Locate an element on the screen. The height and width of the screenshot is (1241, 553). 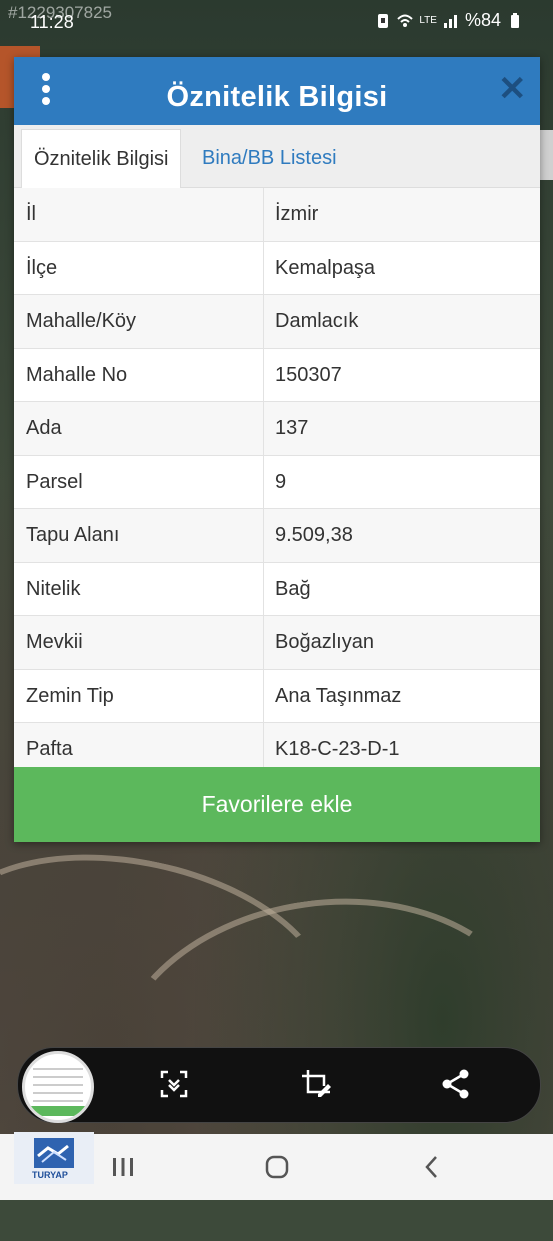
table-row: Ada 137 is located at coordinates (277, 429).